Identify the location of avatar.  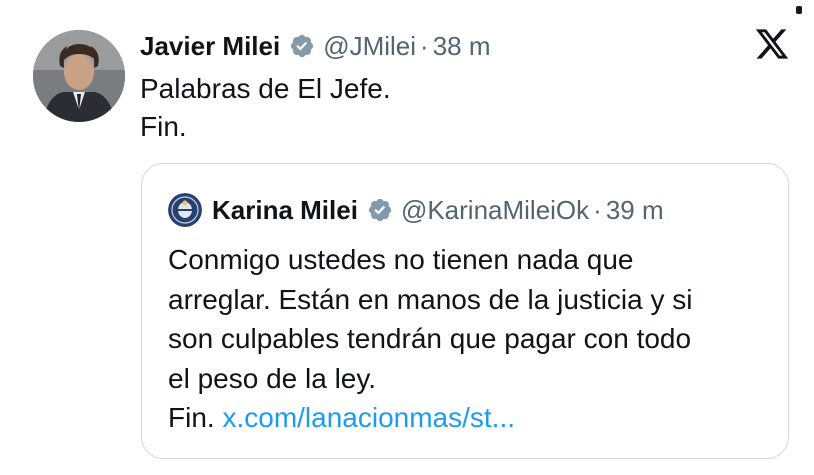
(79, 76).